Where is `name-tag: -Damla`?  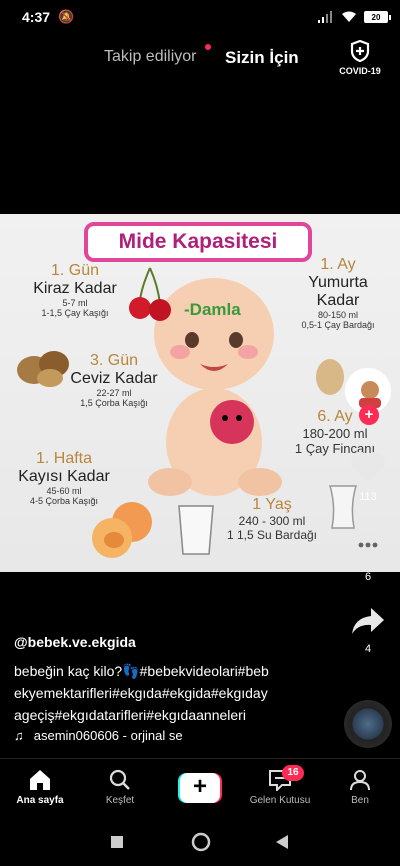 name-tag: -Damla is located at coordinates (212, 309).